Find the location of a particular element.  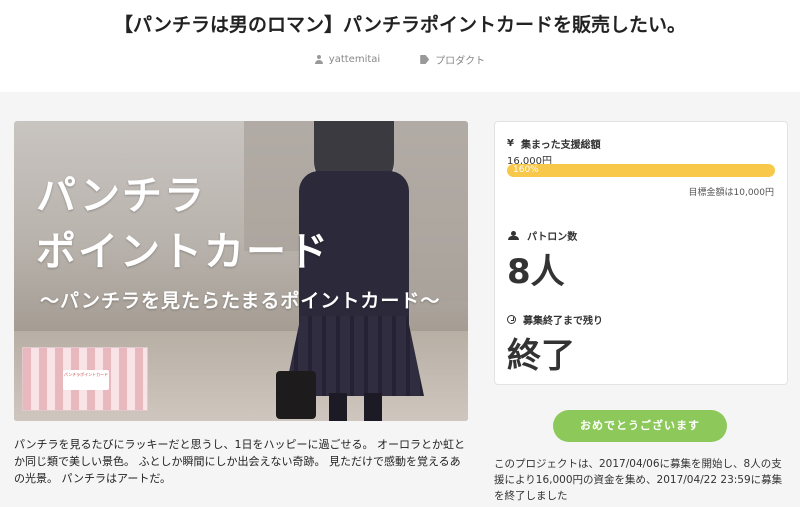

category-link: プロダクト is located at coordinates (452, 59).